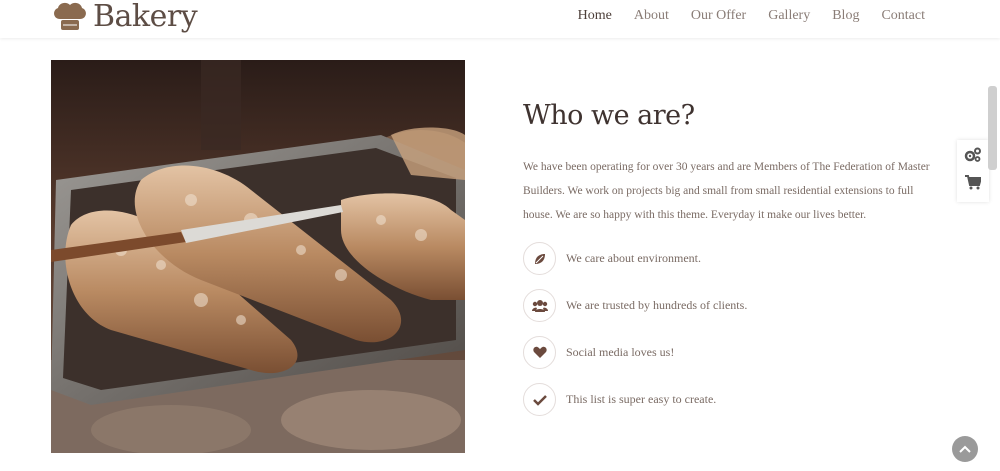 The width and height of the screenshot is (1000, 471). Describe the element at coordinates (70, 16) in the screenshot. I see `chef-hat-icon` at that location.